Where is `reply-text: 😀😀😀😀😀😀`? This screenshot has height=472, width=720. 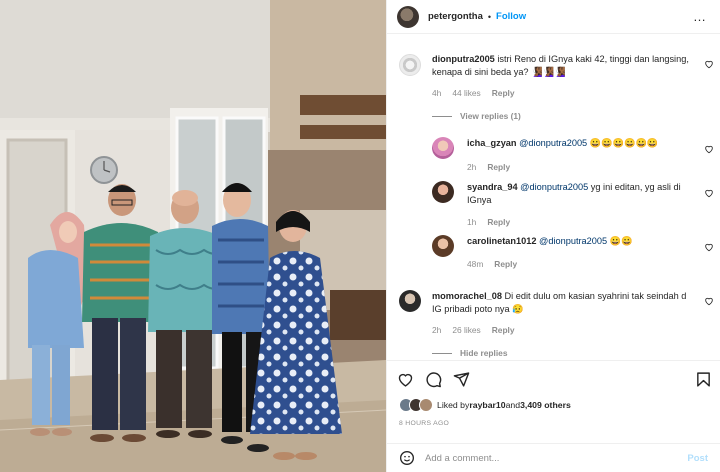 reply-text: 😀😀😀😀😀😀 is located at coordinates (624, 143).